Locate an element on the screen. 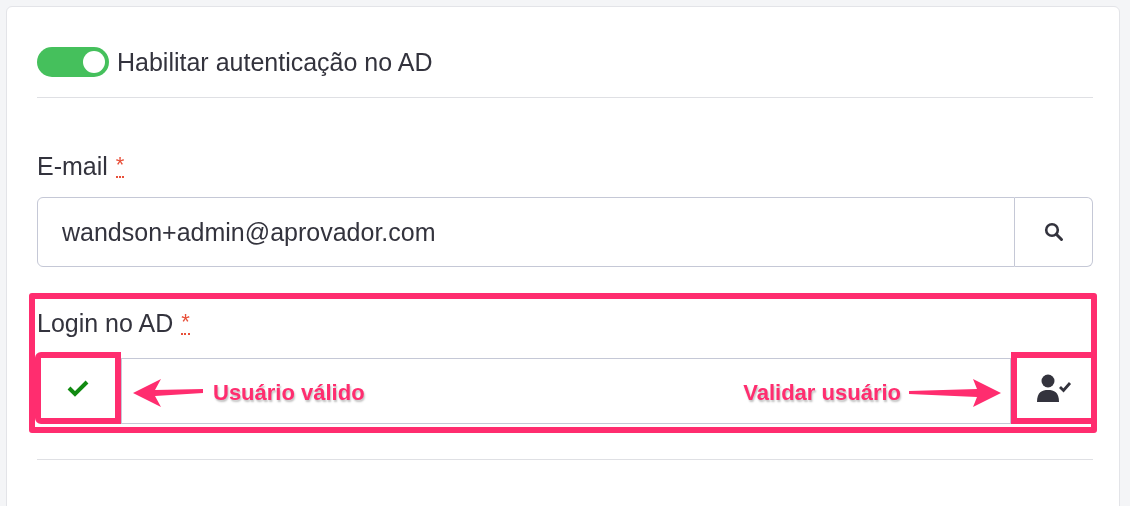 This screenshot has width=1130, height=506. annotation-label: Usuário válido is located at coordinates (289, 393).